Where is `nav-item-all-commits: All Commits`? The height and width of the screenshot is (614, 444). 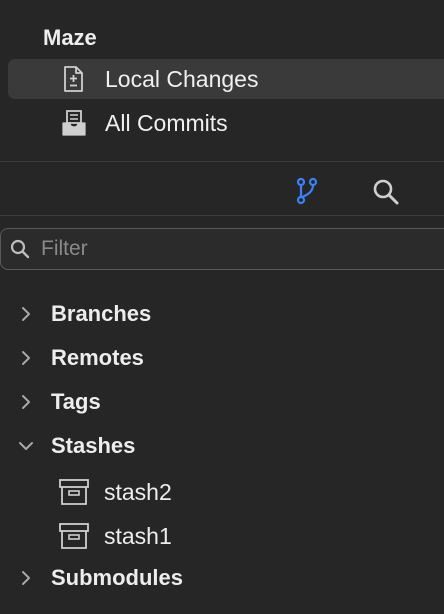 nav-item-all-commits: All Commits is located at coordinates (226, 123).